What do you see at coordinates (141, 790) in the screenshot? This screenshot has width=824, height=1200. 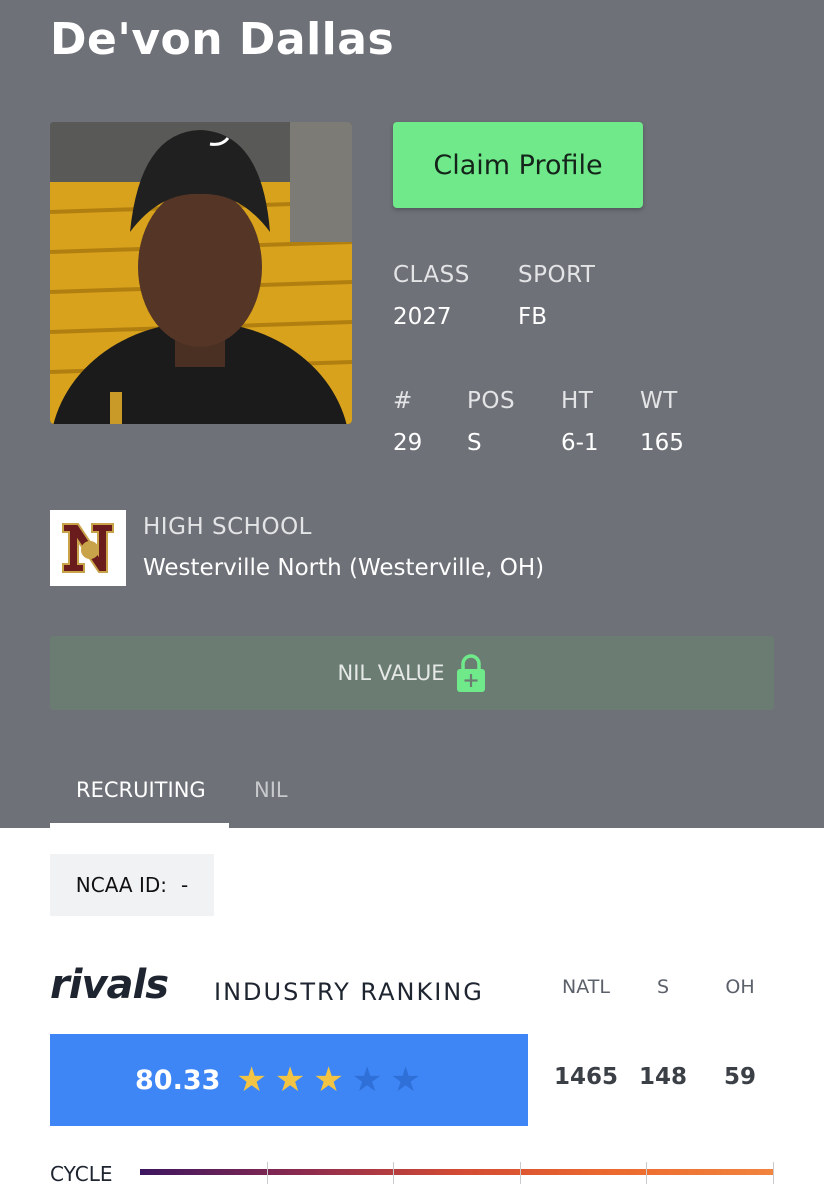 I see `tab-recruiting: RECRUITING` at bounding box center [141, 790].